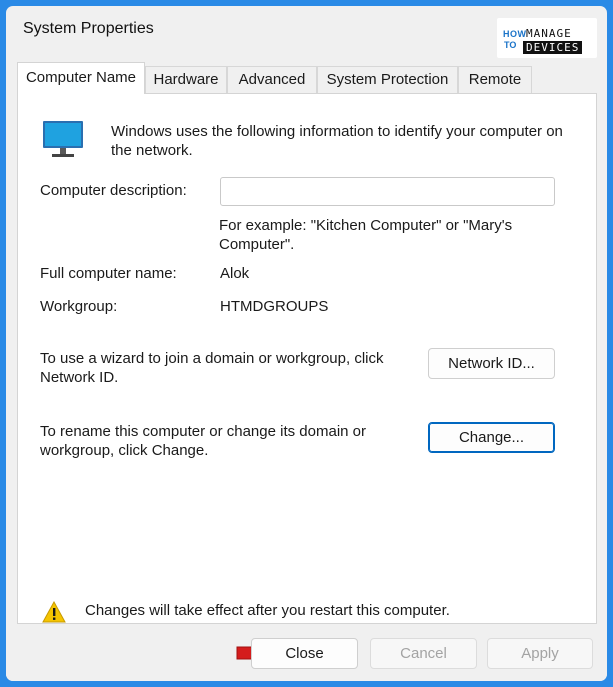  Describe the element at coordinates (54, 612) in the screenshot. I see `warning-icon` at that location.